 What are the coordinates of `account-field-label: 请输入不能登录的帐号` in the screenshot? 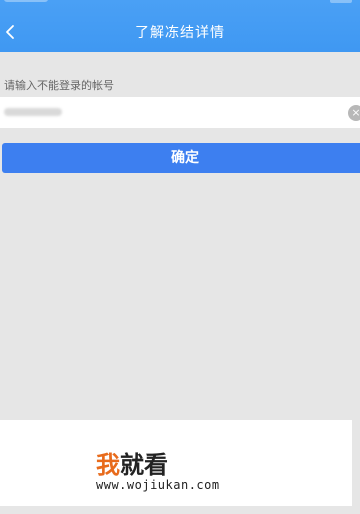 It's located at (59, 85).